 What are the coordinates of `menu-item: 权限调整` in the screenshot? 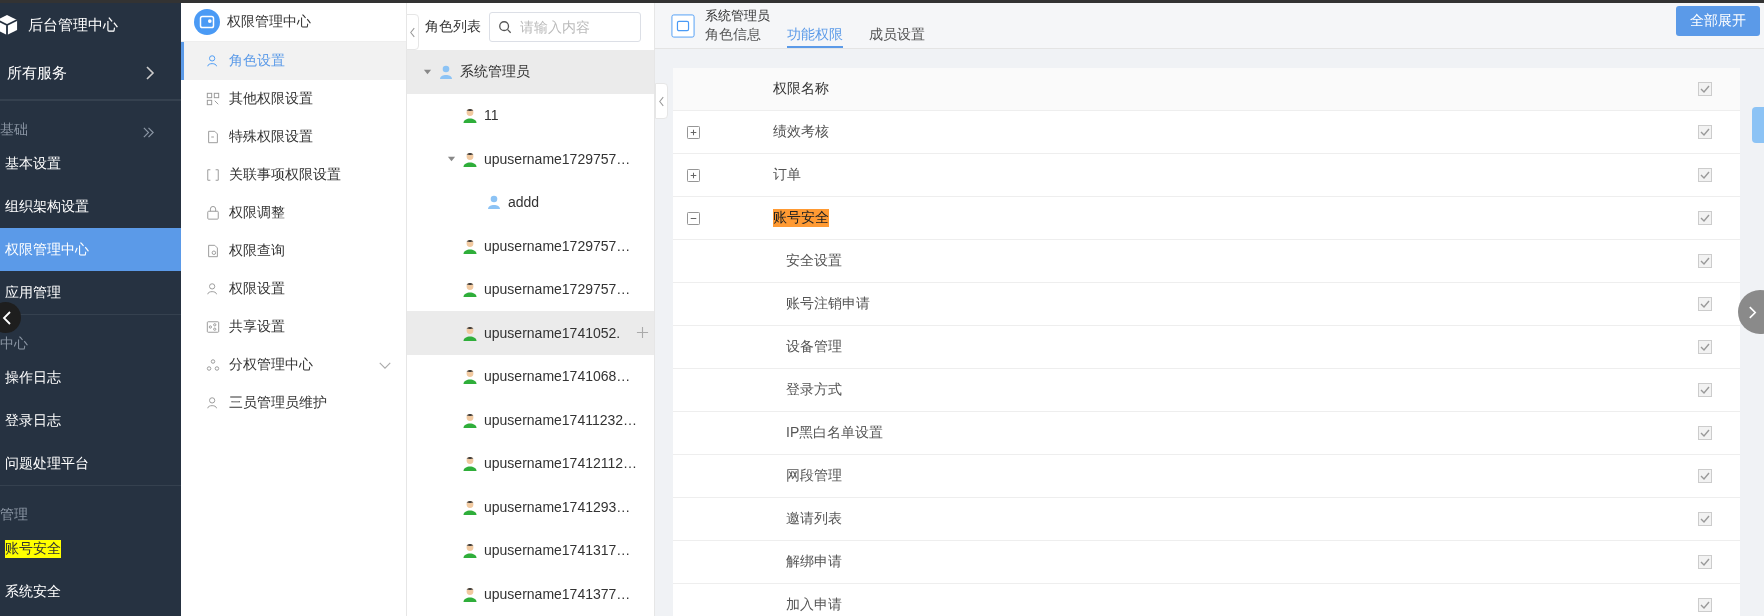 It's located at (293, 213).